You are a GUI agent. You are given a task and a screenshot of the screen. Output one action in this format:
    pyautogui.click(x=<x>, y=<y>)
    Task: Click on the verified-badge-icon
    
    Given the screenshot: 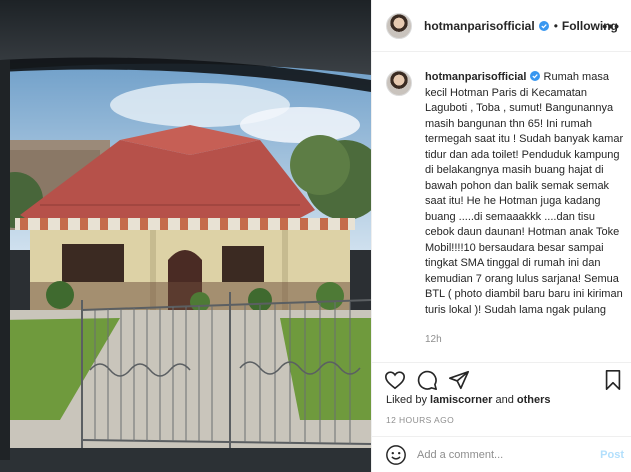 What is the action you would take?
    pyautogui.click(x=543, y=25)
    